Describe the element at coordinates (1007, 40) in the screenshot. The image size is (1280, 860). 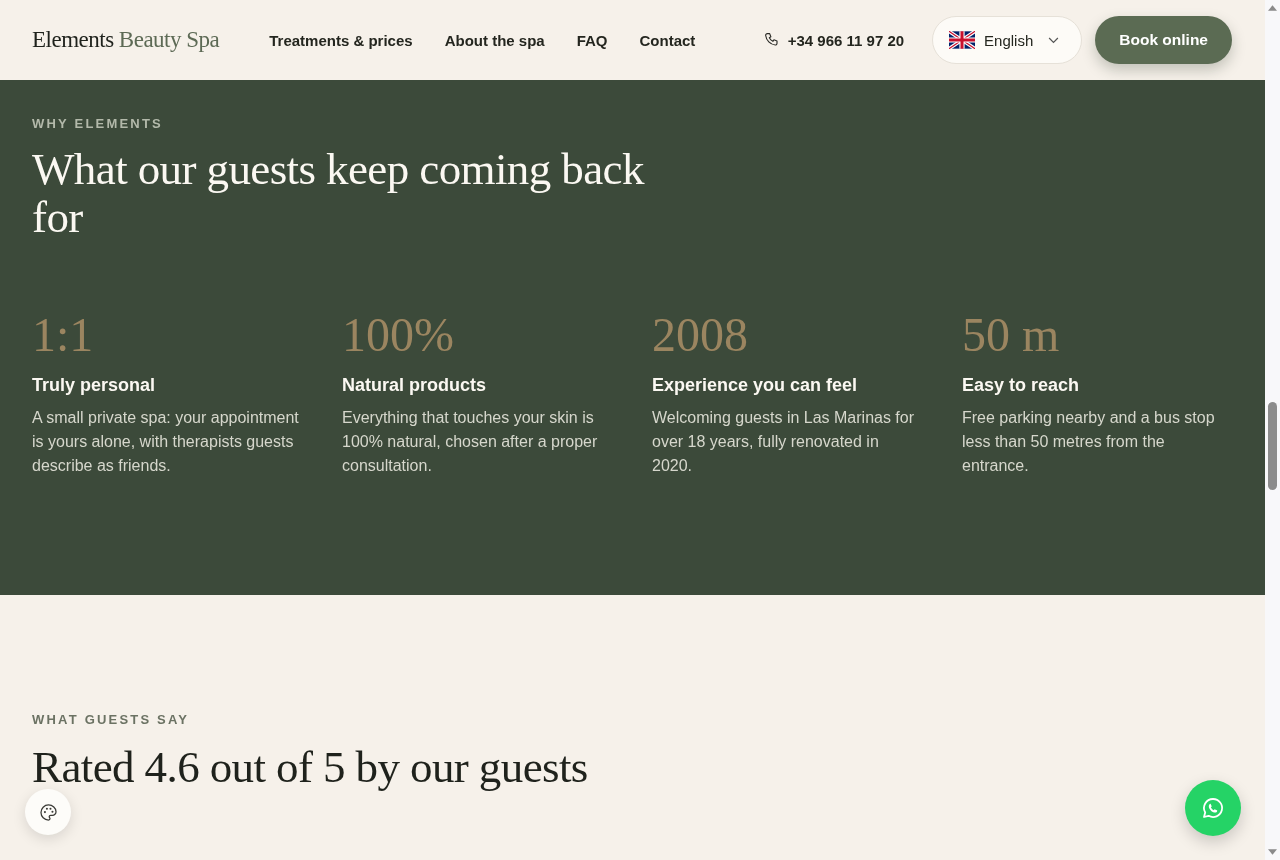
I see `language-selector: English` at that location.